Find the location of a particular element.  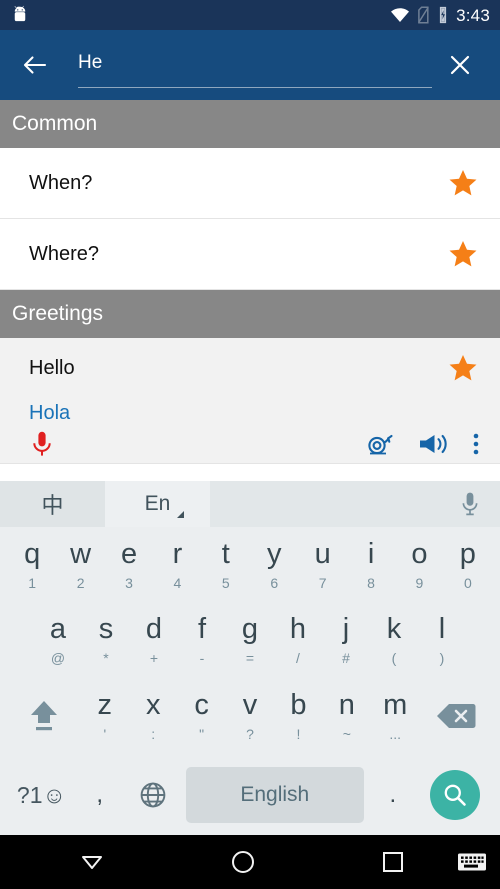

back-button is located at coordinates (35, 65).